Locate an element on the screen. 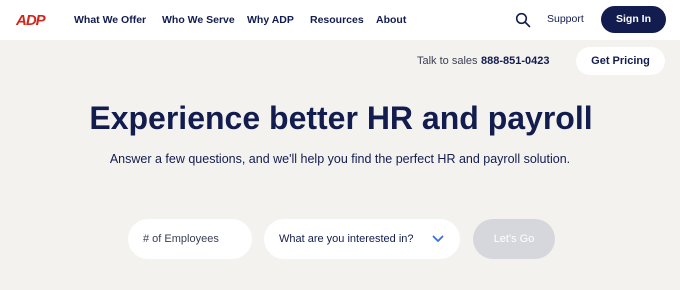 Image resolution: width=680 pixels, height=290 pixels. search-icon is located at coordinates (523, 20).